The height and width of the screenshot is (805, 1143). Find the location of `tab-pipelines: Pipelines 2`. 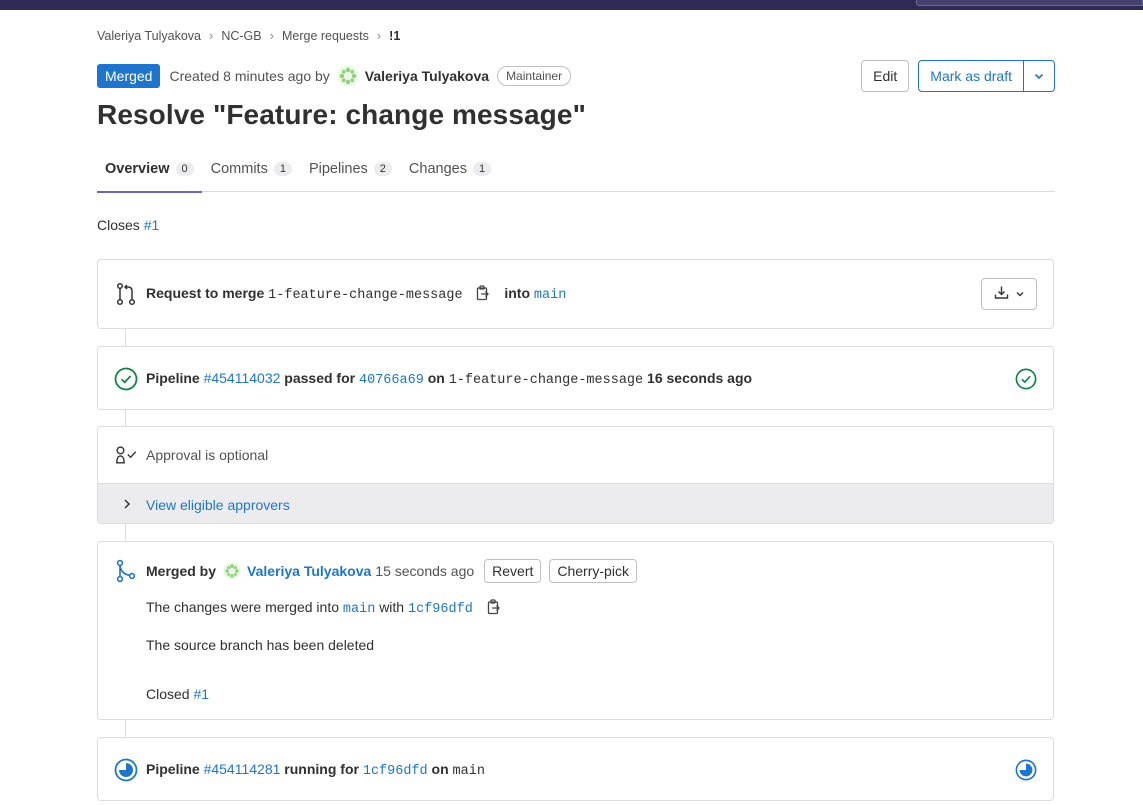

tab-pipelines: Pipelines 2 is located at coordinates (350, 169).